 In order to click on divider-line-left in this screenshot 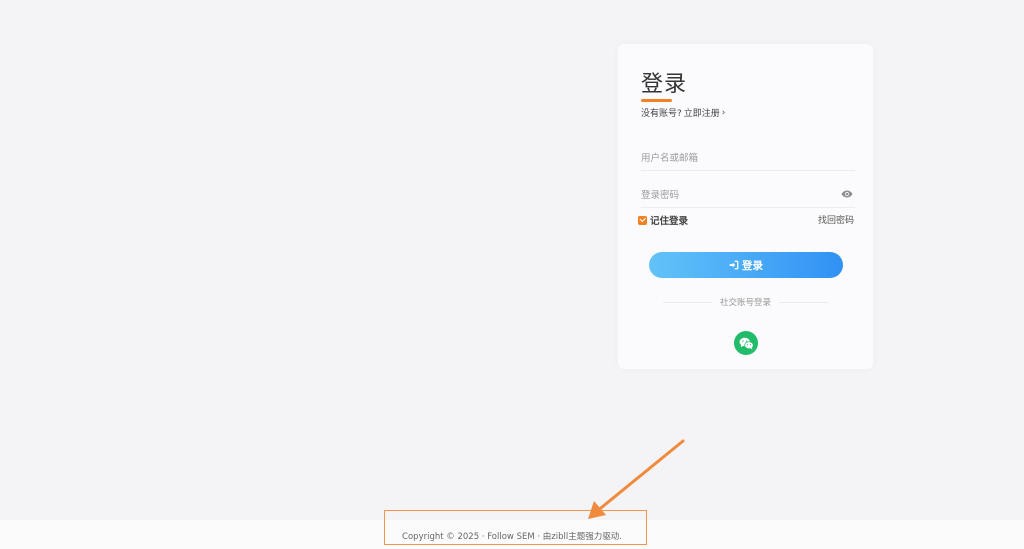, I will do `click(687, 302)`.